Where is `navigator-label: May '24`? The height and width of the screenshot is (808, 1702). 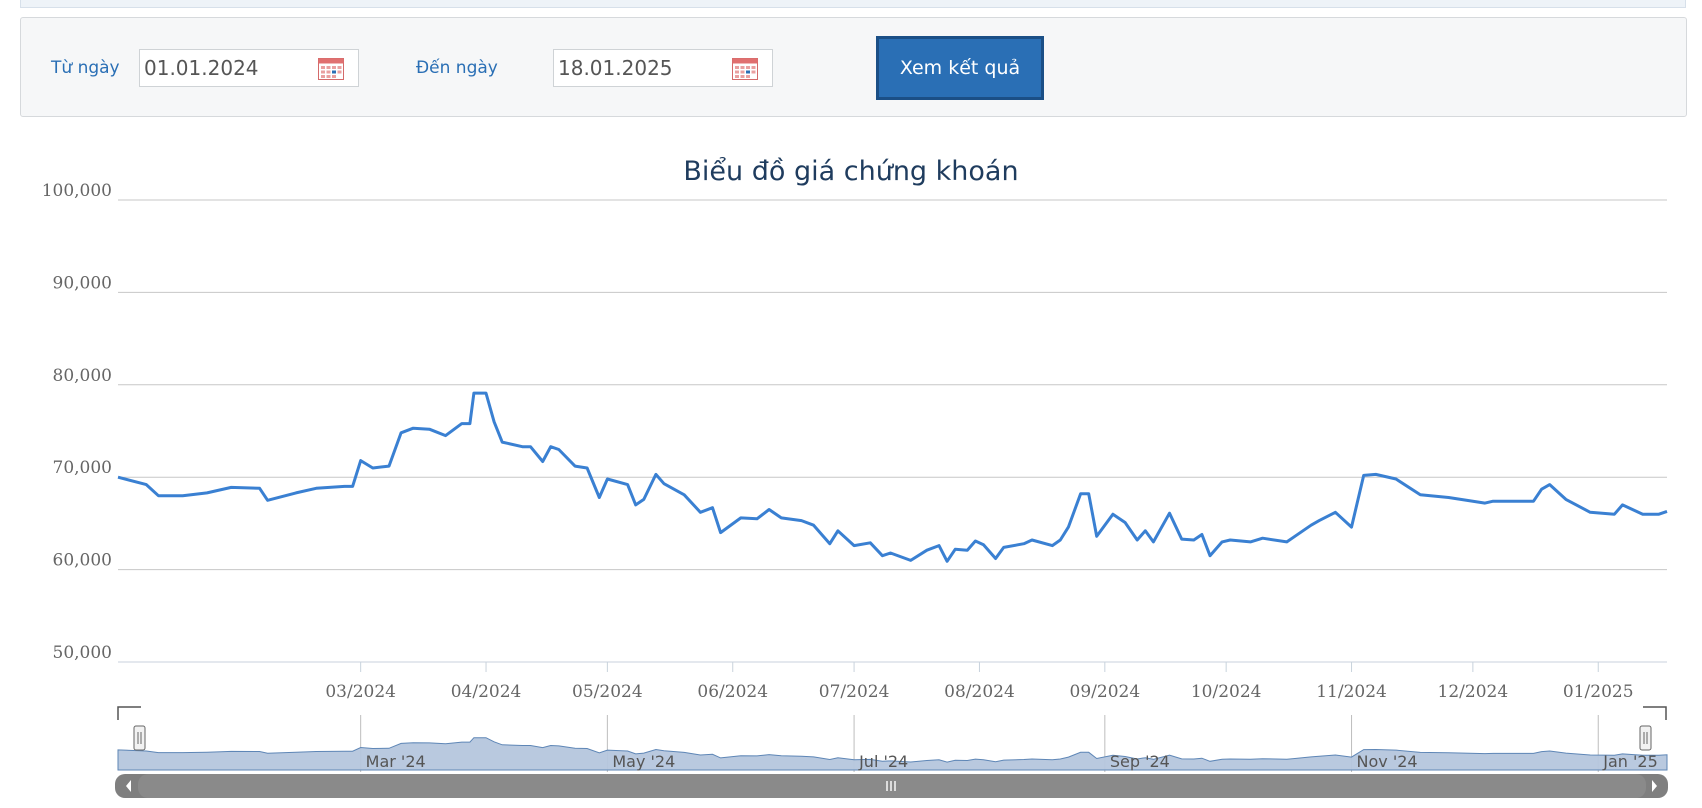
navigator-label: May '24 is located at coordinates (643, 761).